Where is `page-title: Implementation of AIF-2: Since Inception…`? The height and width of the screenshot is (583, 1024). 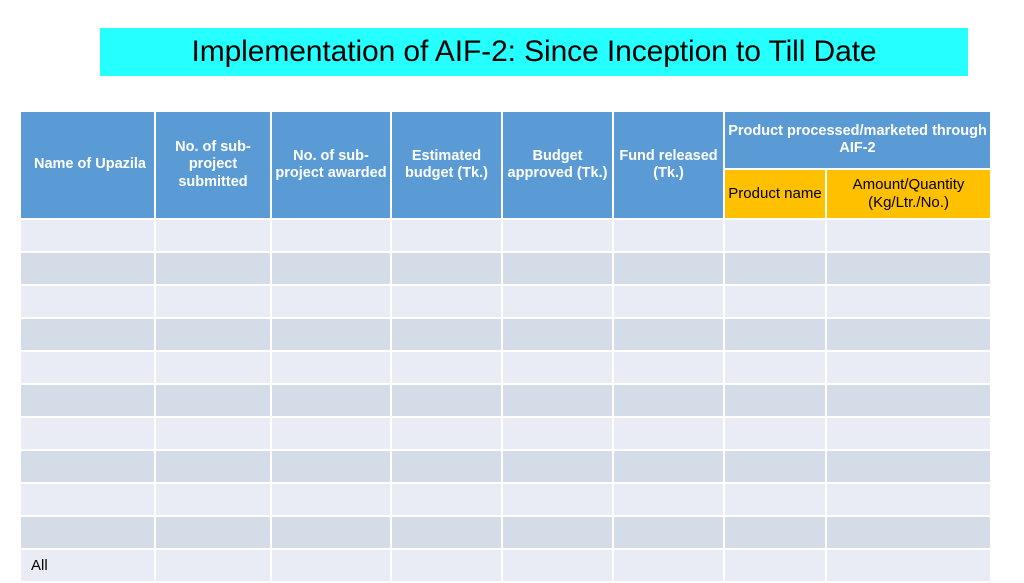 page-title: Implementation of AIF-2: Since Inception… is located at coordinates (534, 51).